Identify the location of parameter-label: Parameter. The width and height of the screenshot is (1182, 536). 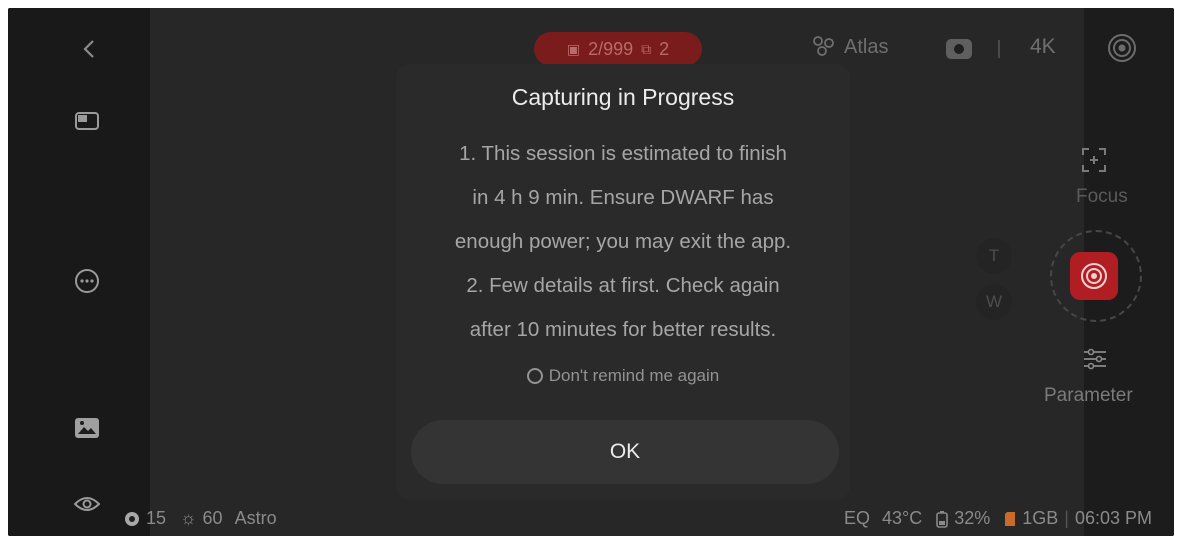
(1088, 396).